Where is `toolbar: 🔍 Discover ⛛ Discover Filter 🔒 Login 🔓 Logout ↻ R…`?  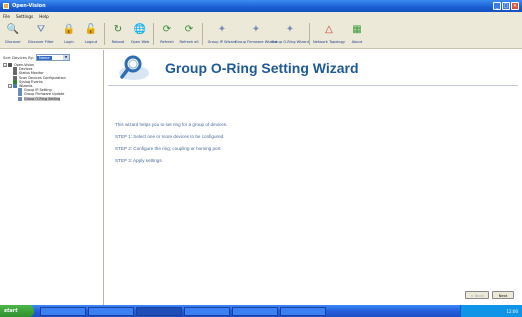
toolbar: 🔍 Discover ⛛ Discover Filter 🔒 Login 🔓 Logout ↻ R… is located at coordinates (261, 34).